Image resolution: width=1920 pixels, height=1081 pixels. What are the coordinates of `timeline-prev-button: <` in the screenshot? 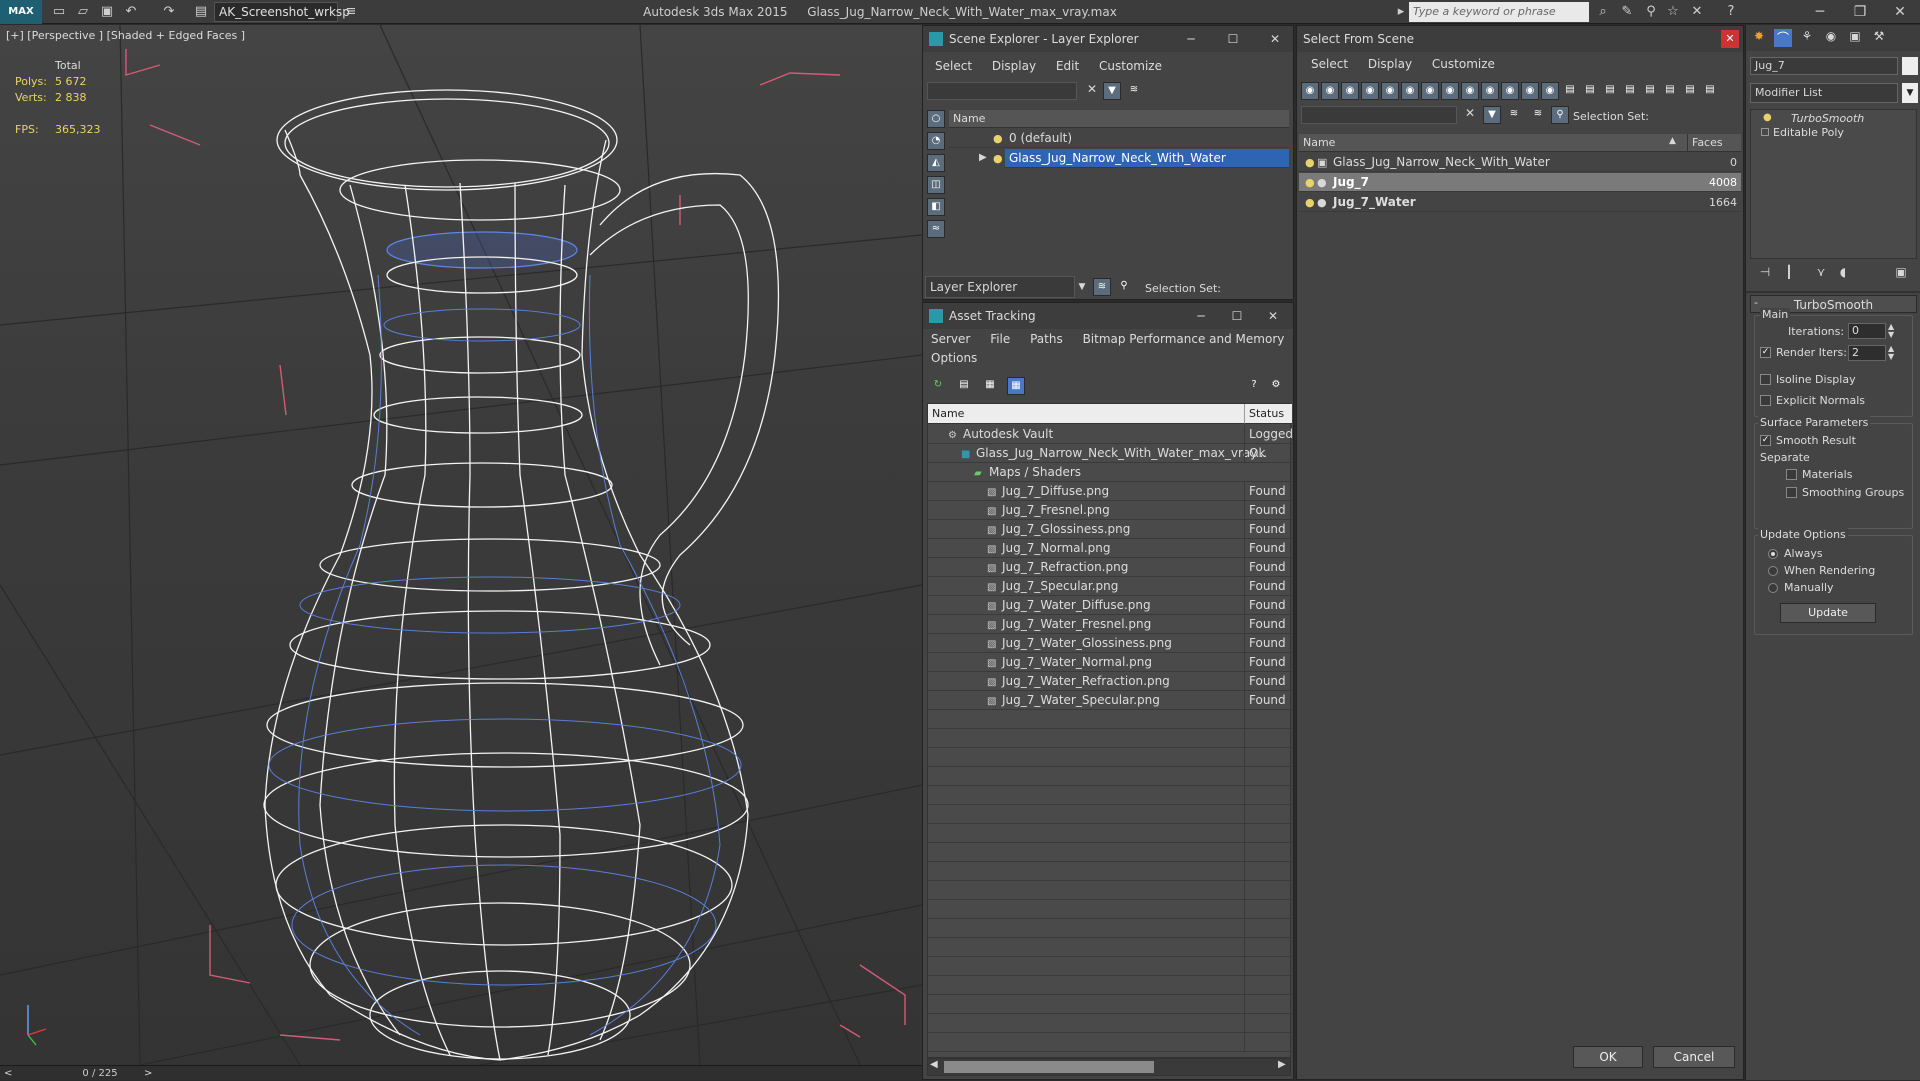 It's located at (10, 1073).